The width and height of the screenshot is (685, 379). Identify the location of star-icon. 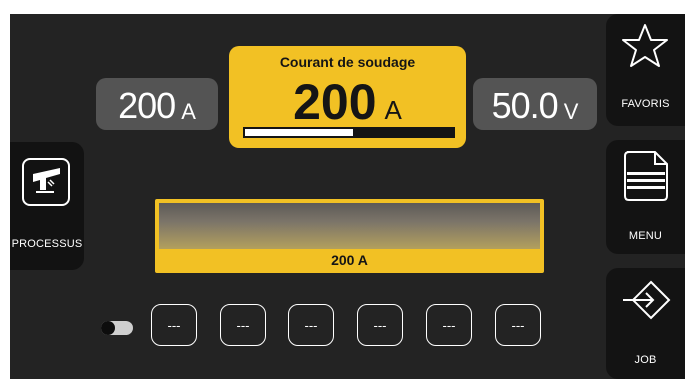
(645, 45).